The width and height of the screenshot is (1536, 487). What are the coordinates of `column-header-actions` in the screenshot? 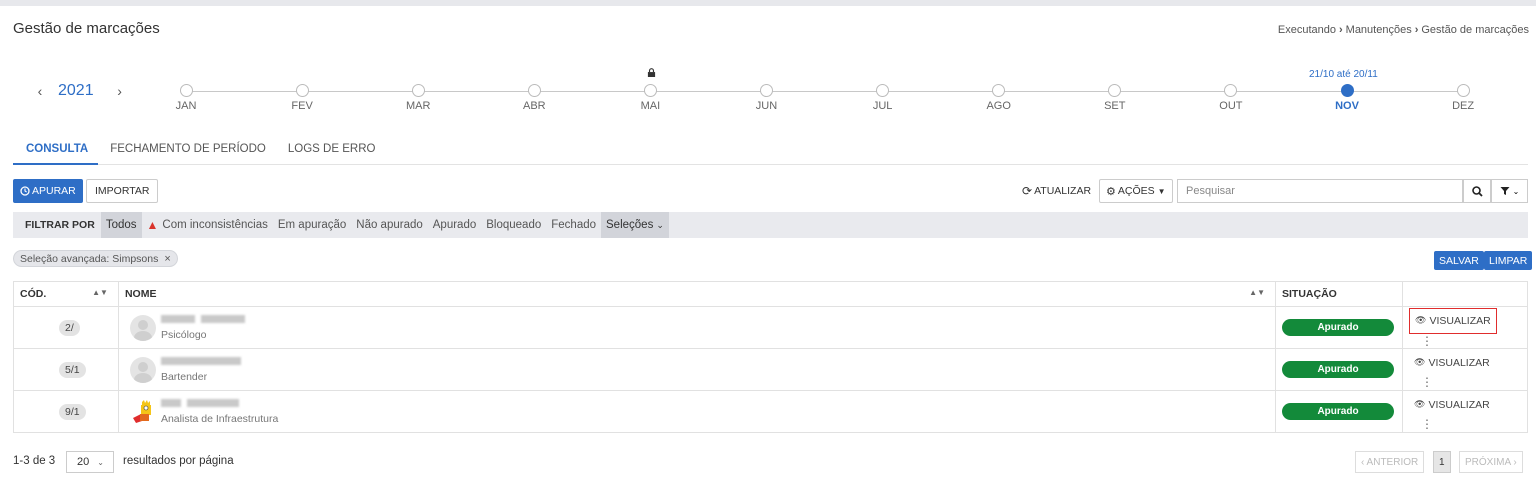 It's located at (1465, 294).